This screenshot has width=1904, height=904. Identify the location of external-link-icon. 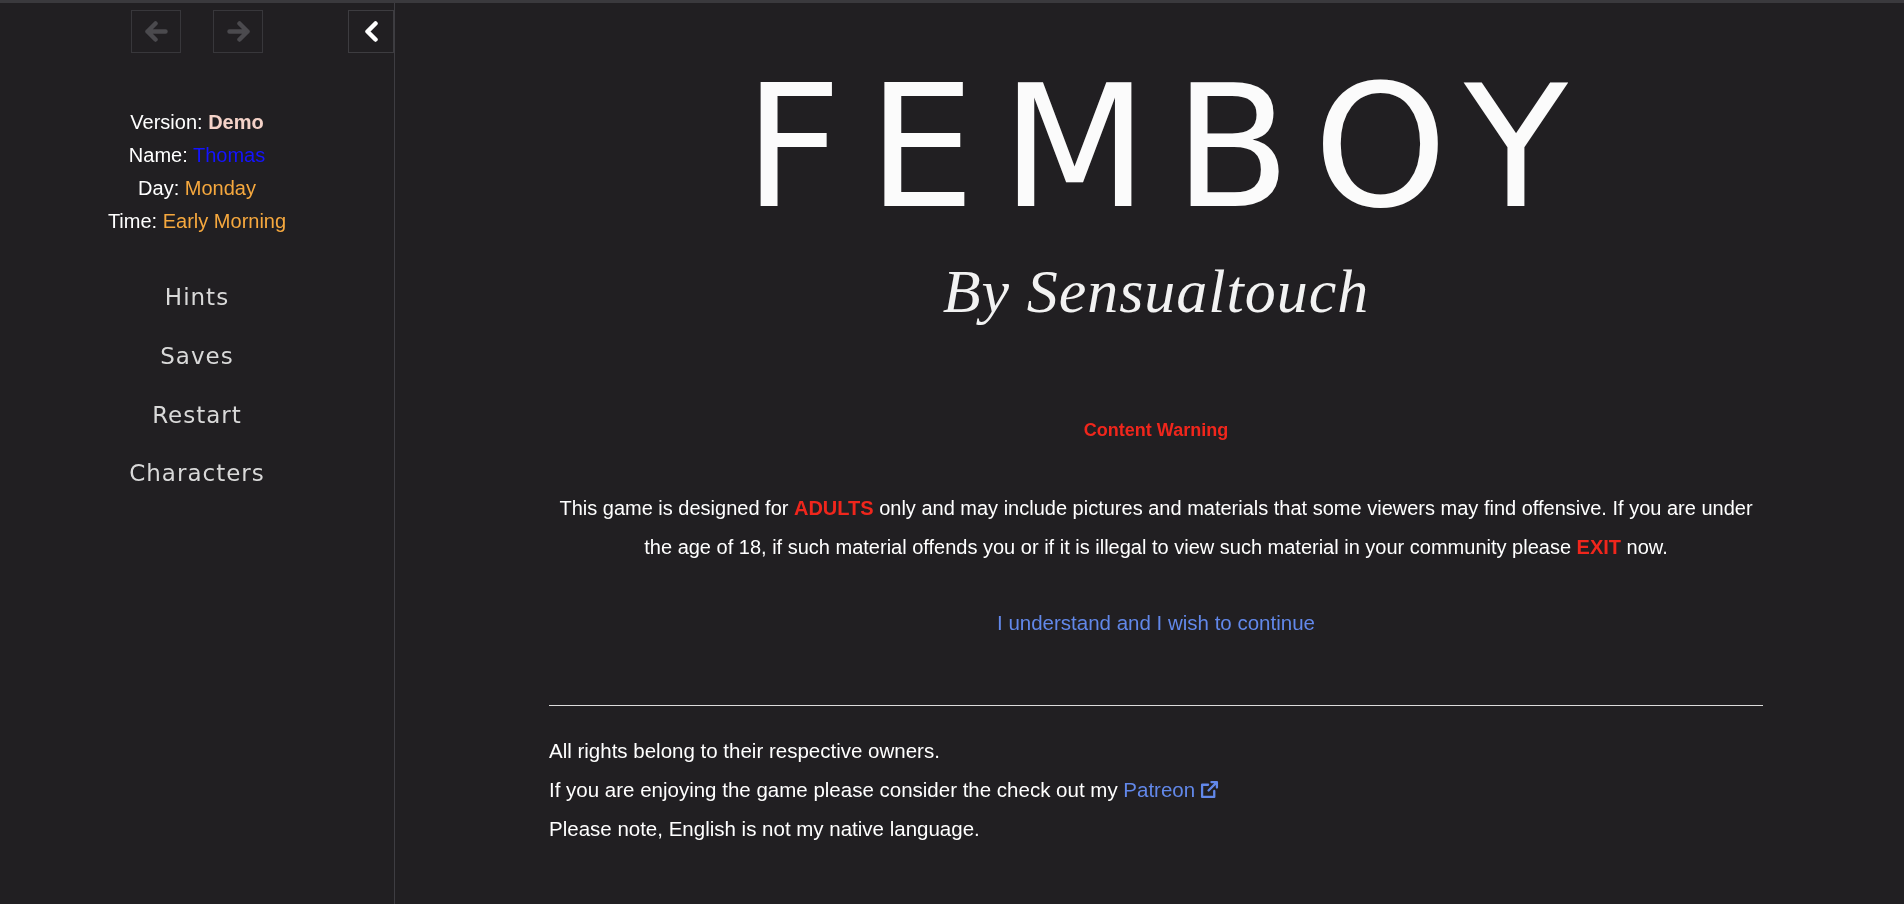
(1210, 789).